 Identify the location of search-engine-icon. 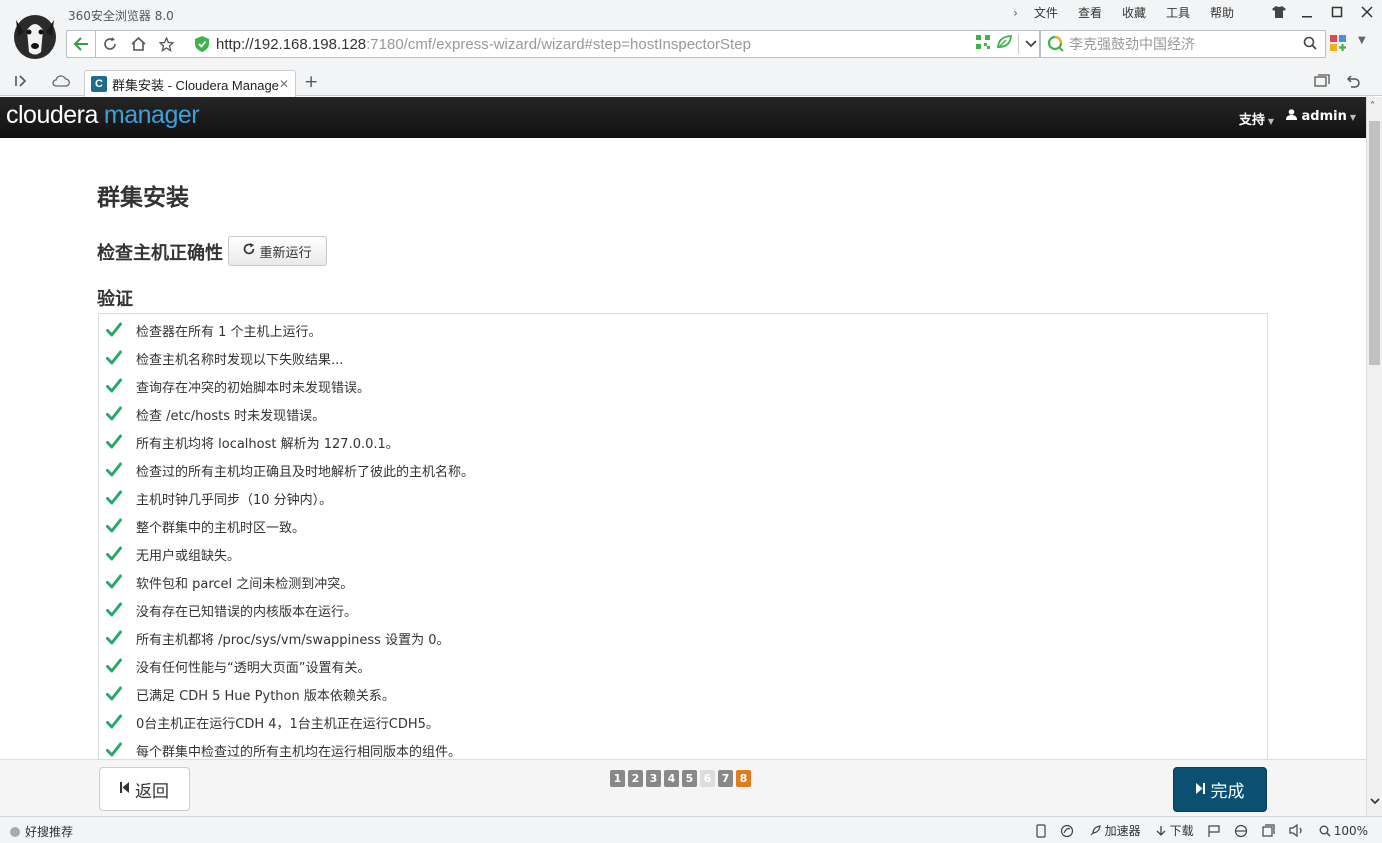
(1056, 44).